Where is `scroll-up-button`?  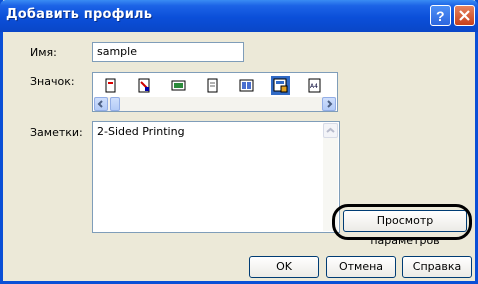 scroll-up-button is located at coordinates (330, 130).